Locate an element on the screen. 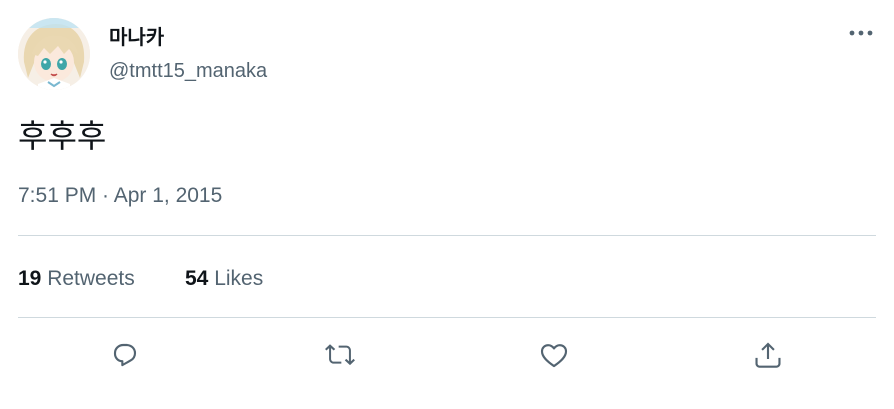 The height and width of the screenshot is (409, 894). likes-count: 54 is located at coordinates (197, 278).